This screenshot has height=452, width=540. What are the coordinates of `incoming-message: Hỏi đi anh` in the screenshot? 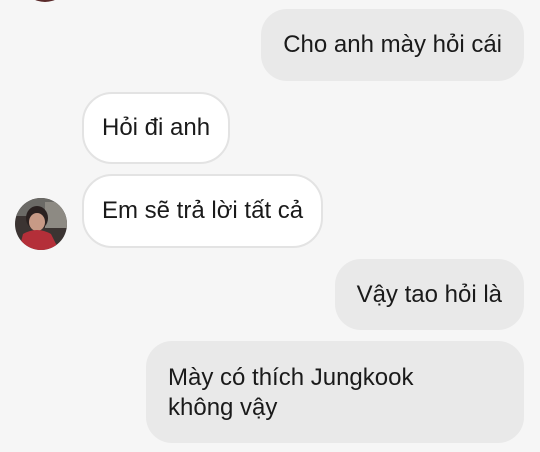 It's located at (156, 128).